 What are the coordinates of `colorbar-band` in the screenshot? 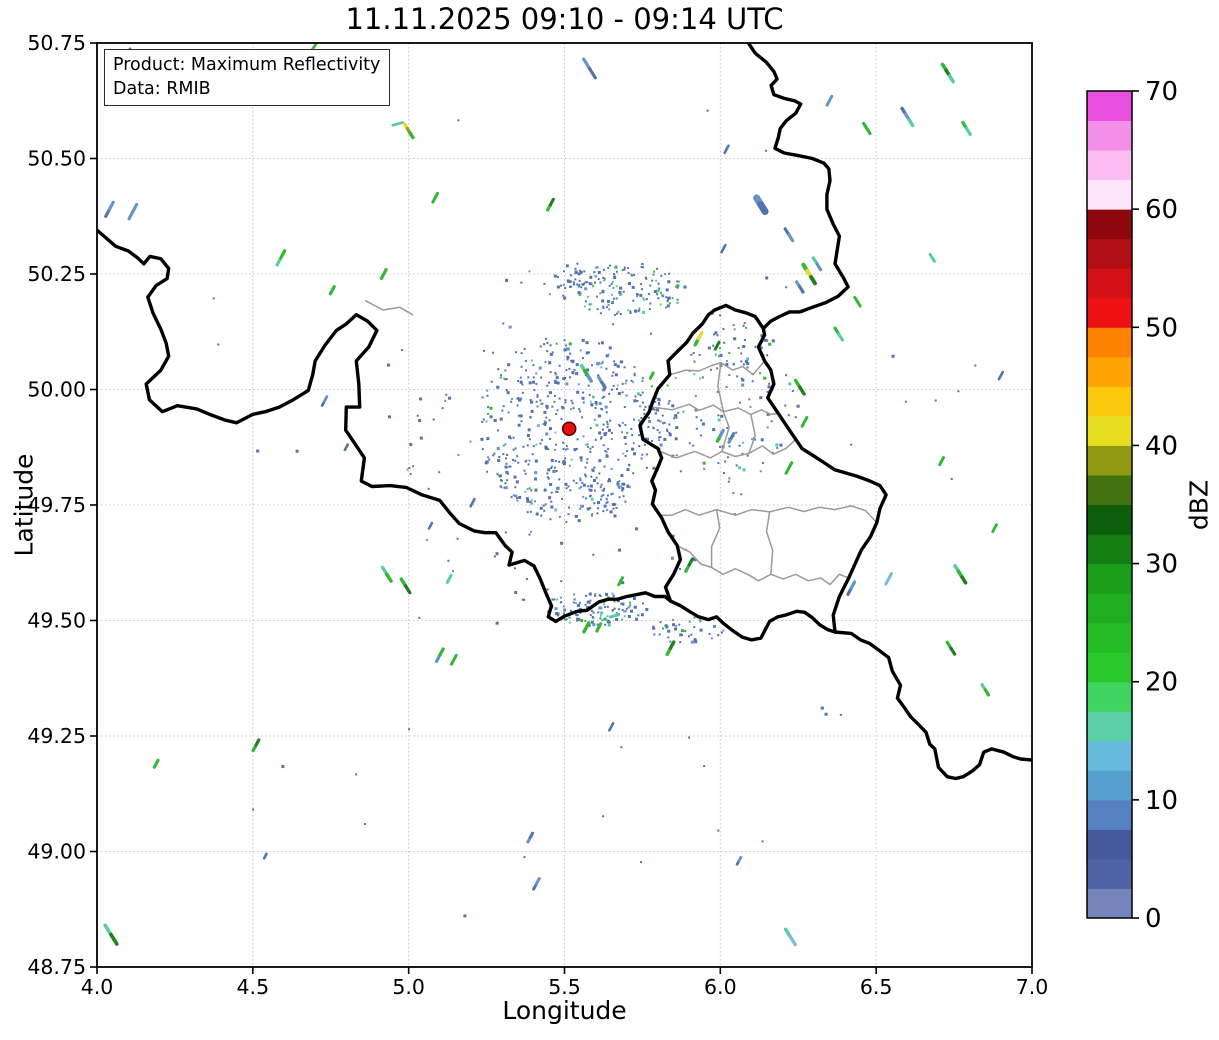 It's located at (1109, 726).